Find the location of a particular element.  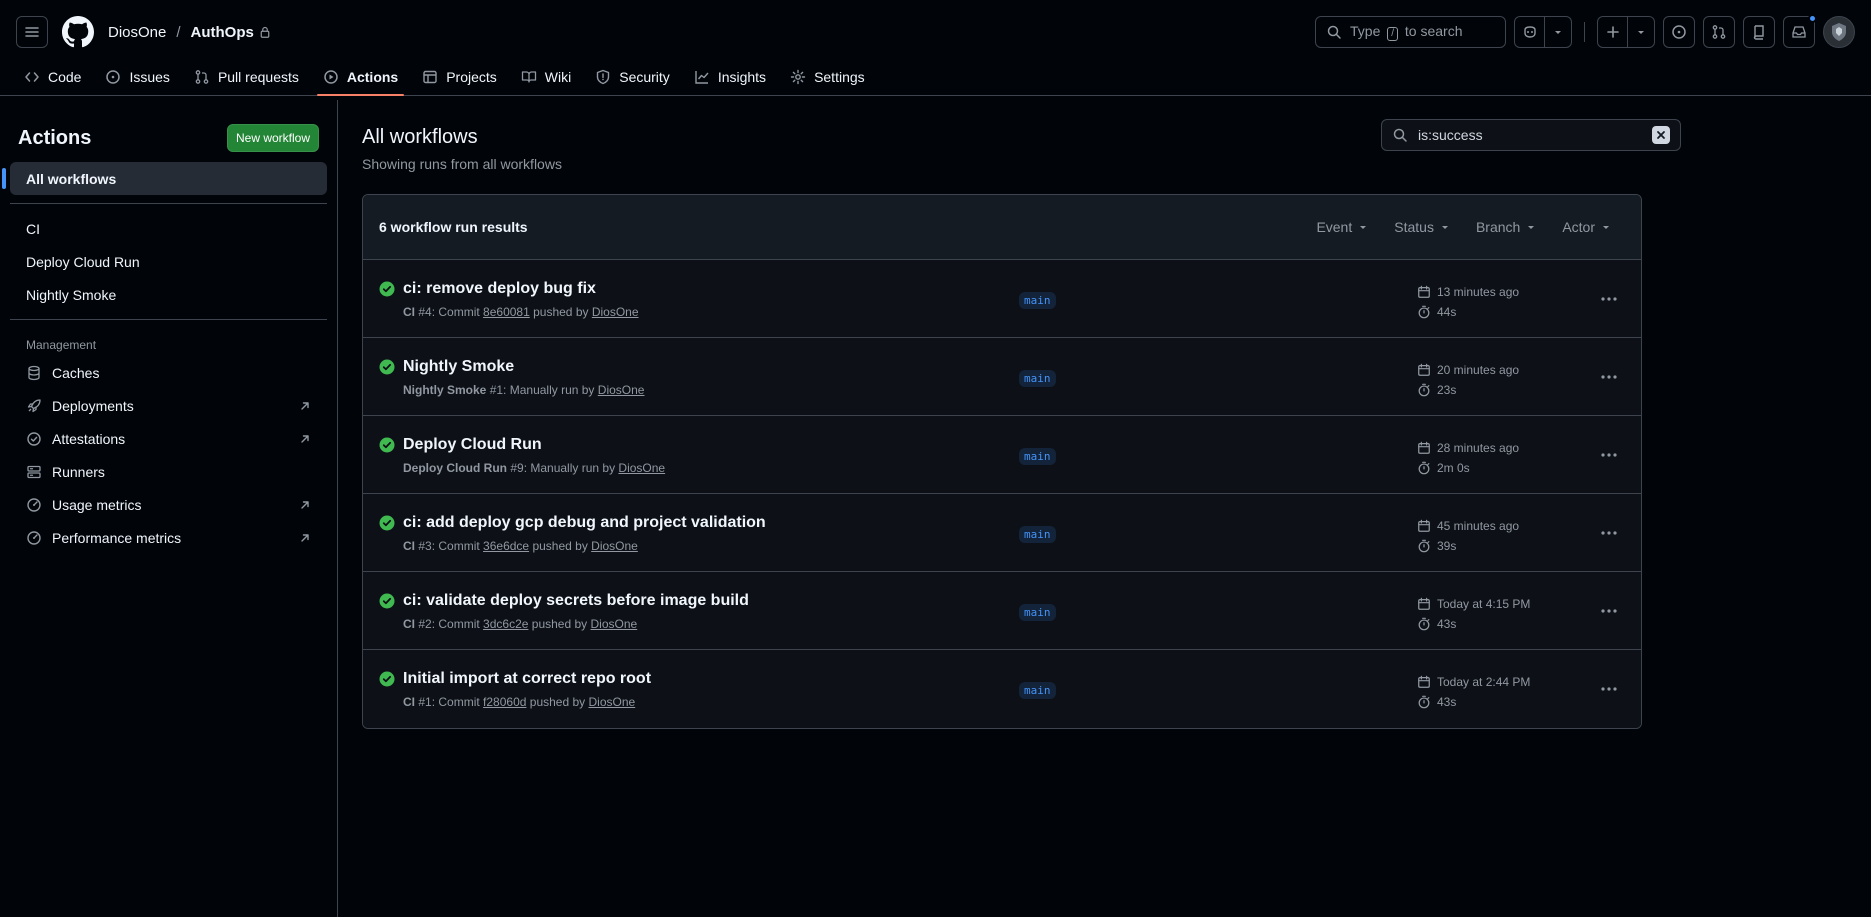

sidebar-item-label: Deployments is located at coordinates (93, 405).